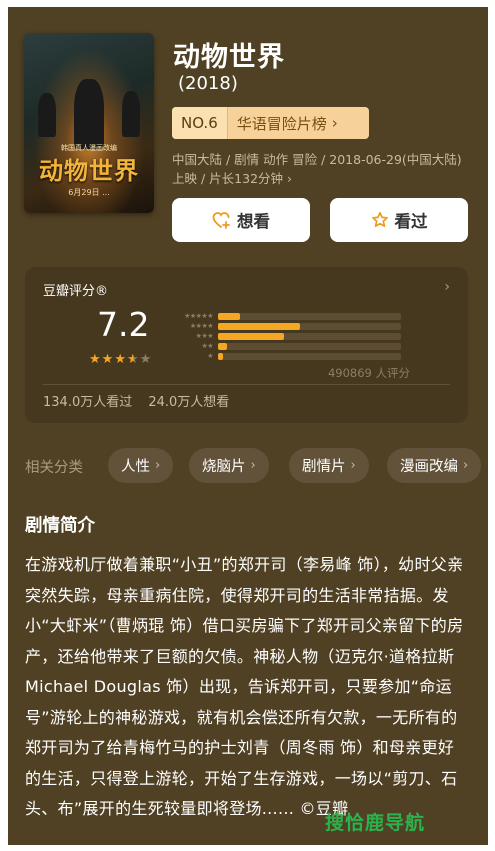 The width and height of the screenshot is (495, 851). Describe the element at coordinates (54, 468) in the screenshot. I see `related-categories-label: 相关分类` at that location.